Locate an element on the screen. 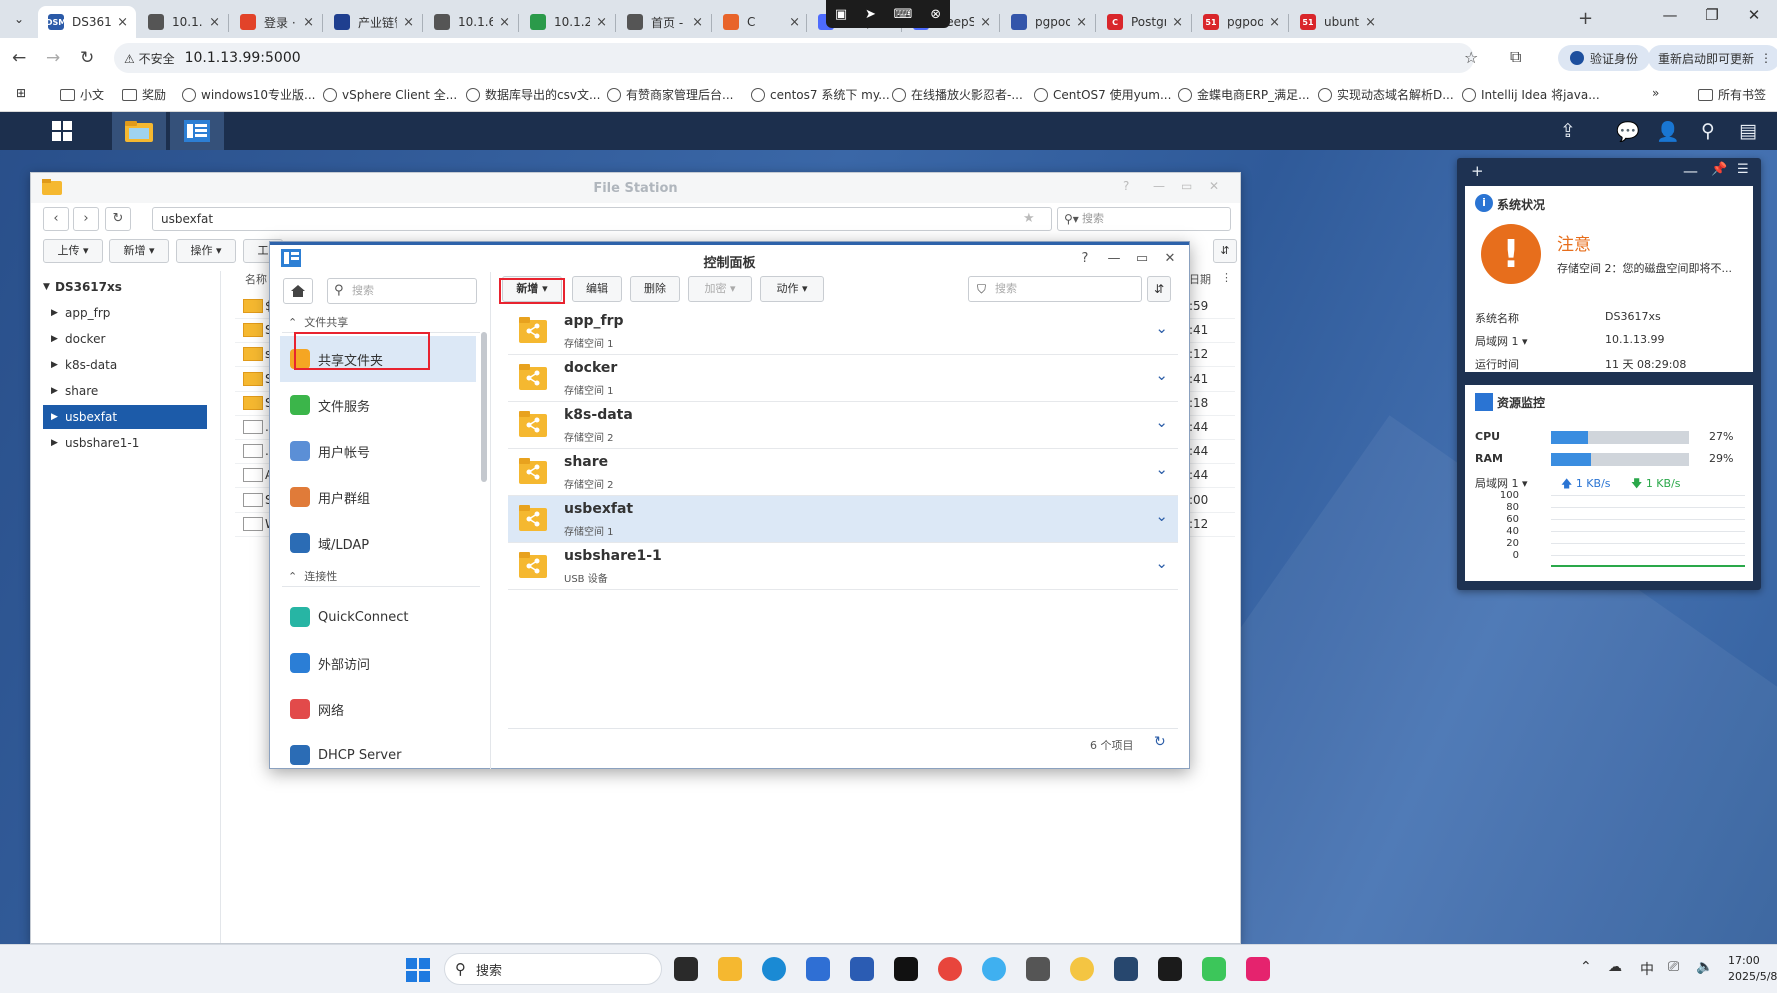  browser-tab: DSMDS3617× is located at coordinates (87, 22).